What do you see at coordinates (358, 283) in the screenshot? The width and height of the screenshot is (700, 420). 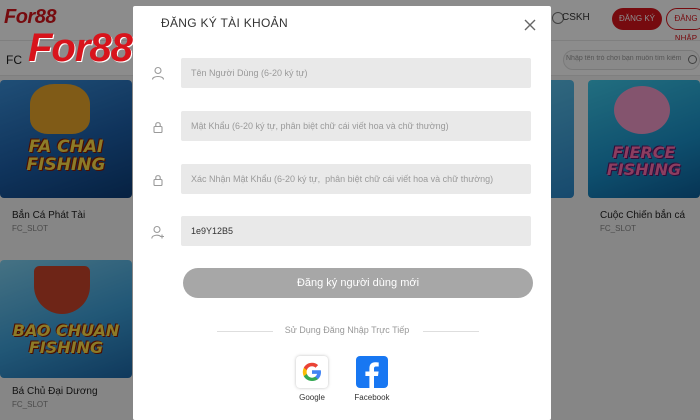 I see `register-submit-button: Đăng ký người dùng mới` at bounding box center [358, 283].